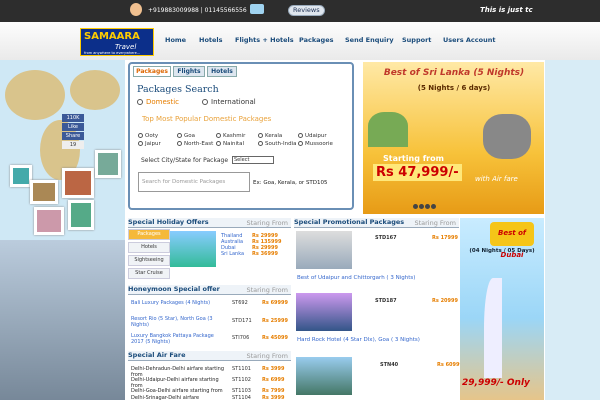 This screenshot has height=401, width=600. What do you see at coordinates (306, 10) in the screenshot?
I see `reviews-button: Reviews` at bounding box center [306, 10].